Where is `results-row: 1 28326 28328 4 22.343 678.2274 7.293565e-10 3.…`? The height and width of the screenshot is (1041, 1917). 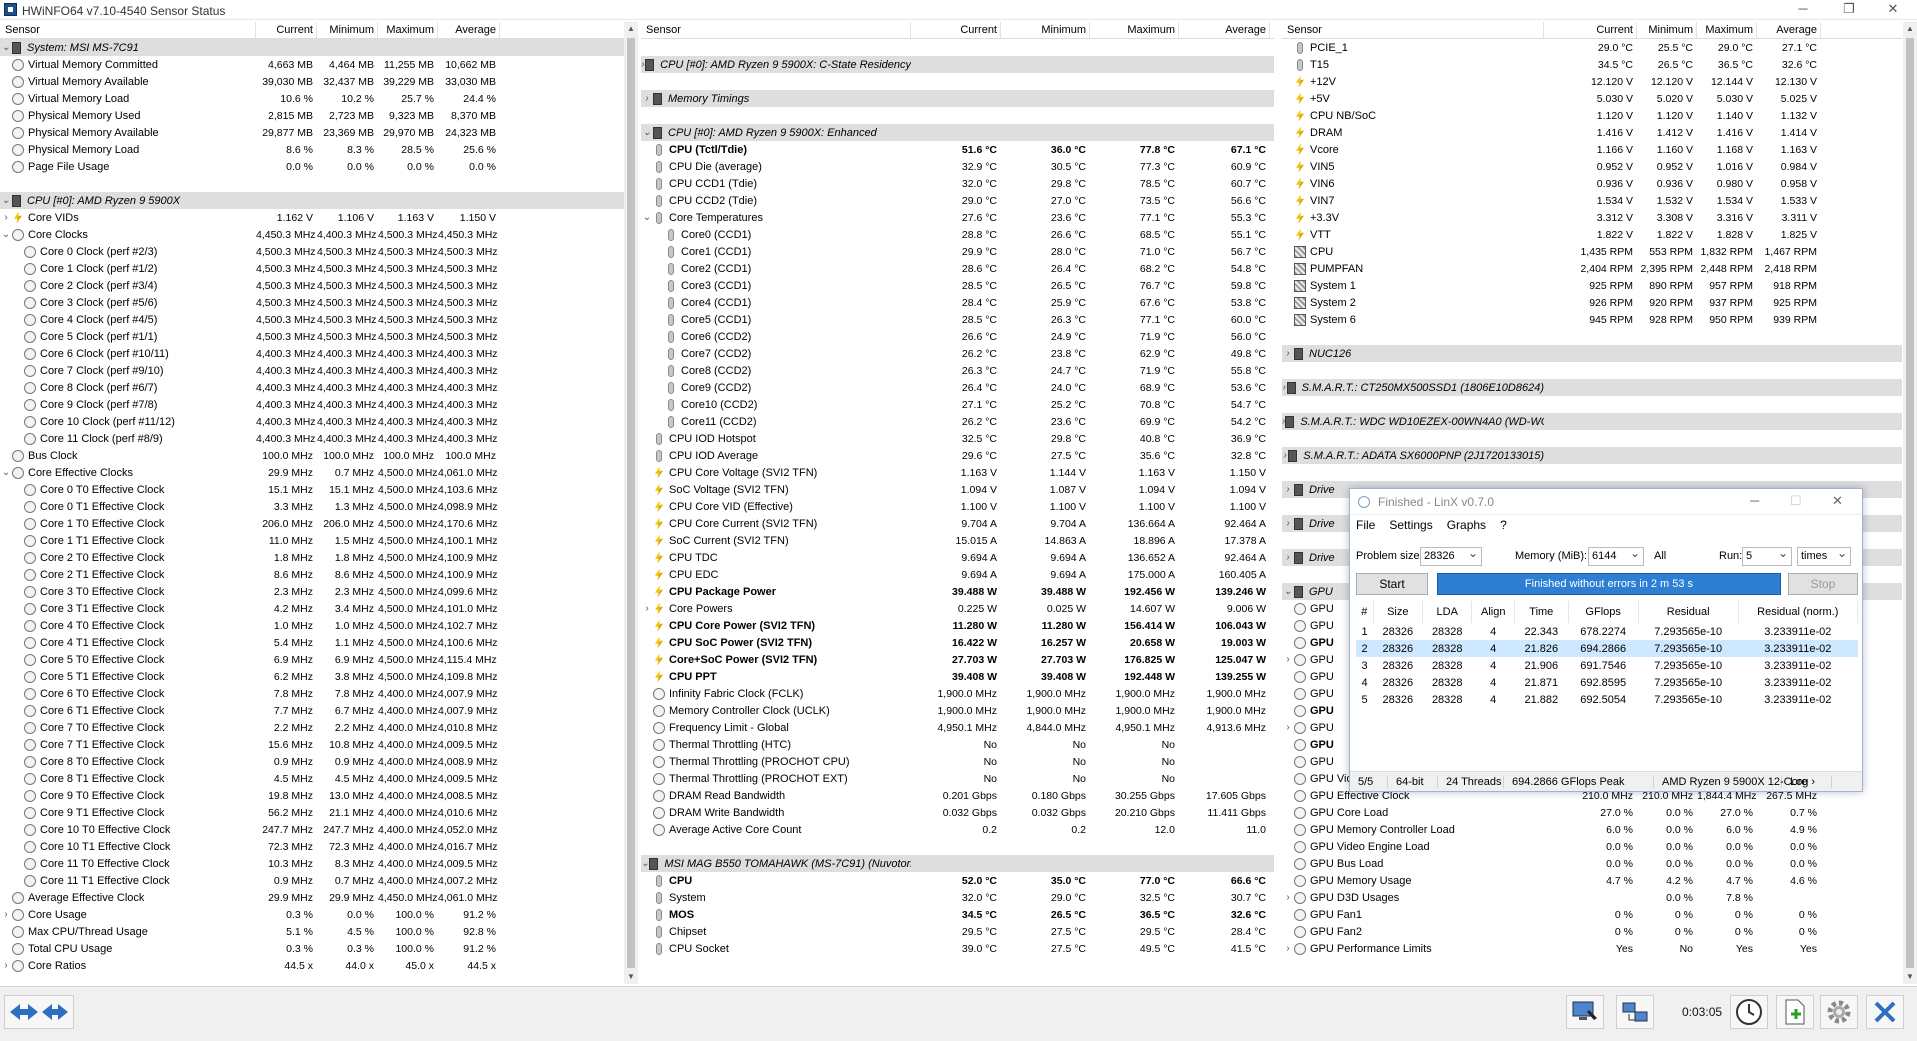 results-row: 1 28326 28328 4 22.343 678.2274 7.293565e-10 3.… is located at coordinates (1607, 631).